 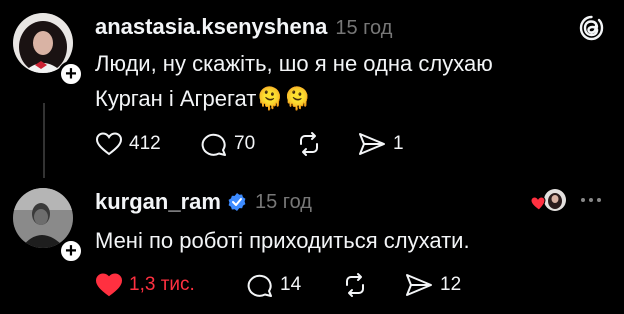 I want to click on melting-face-emoji: 🫠🫠, so click(x=284, y=98).